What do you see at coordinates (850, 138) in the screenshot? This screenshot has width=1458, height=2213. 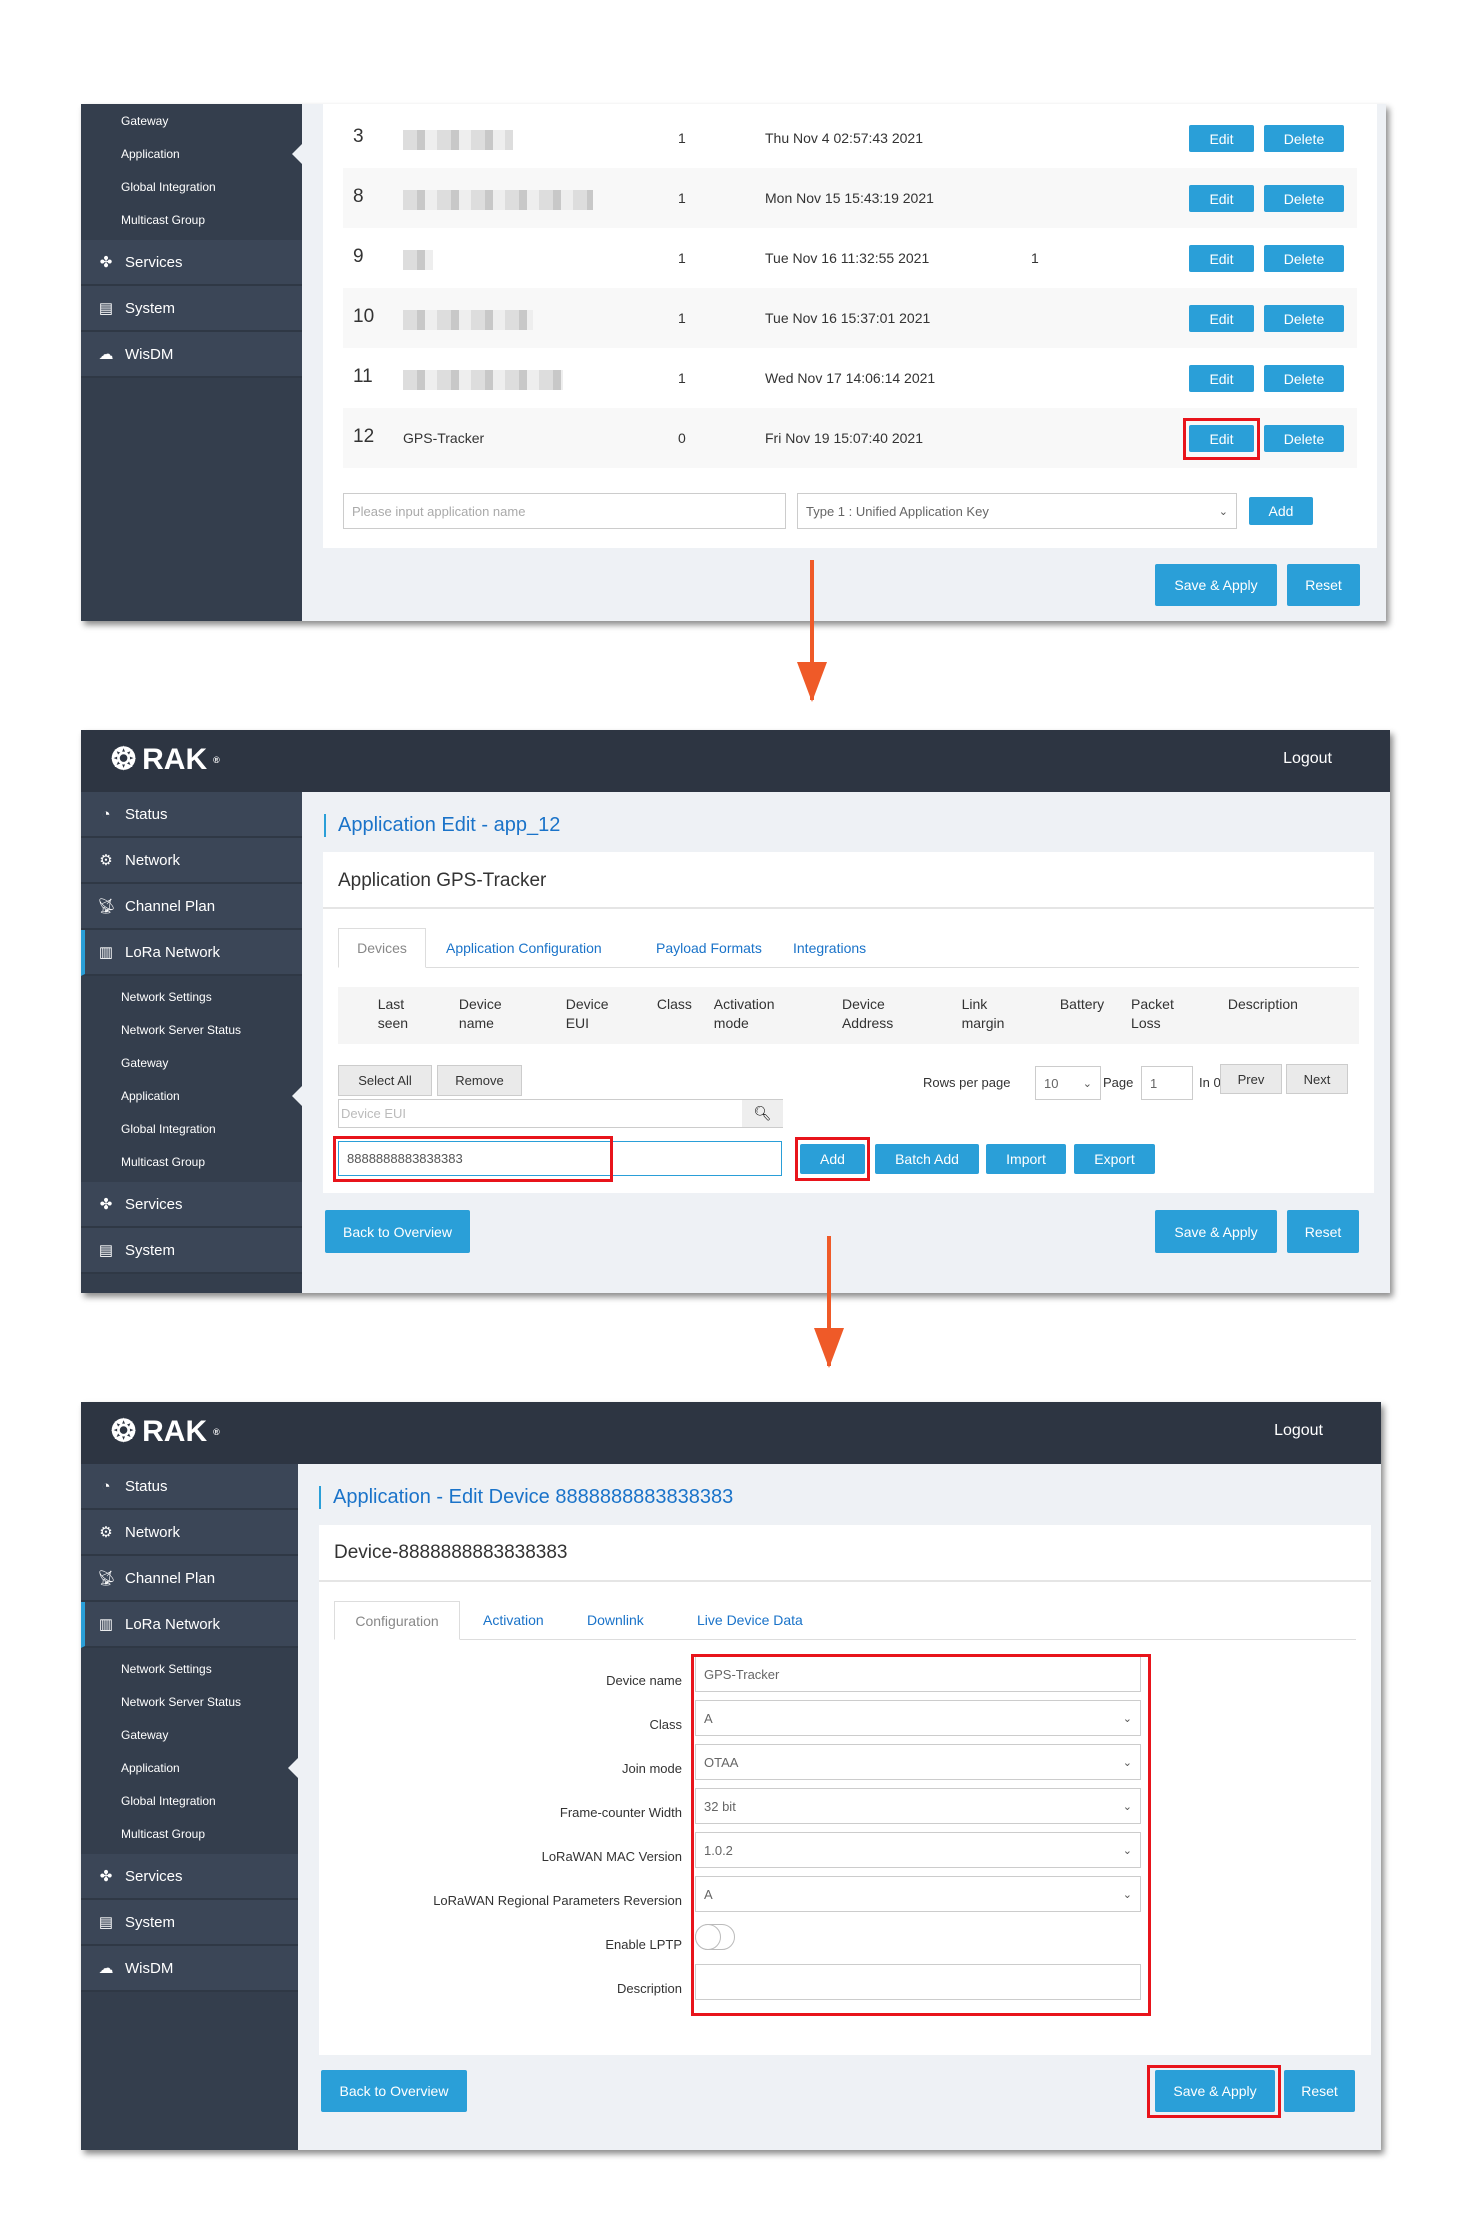 I see `table-row: 3 1 Thu Nov 4 02:57:43 2021 Edit Delete` at bounding box center [850, 138].